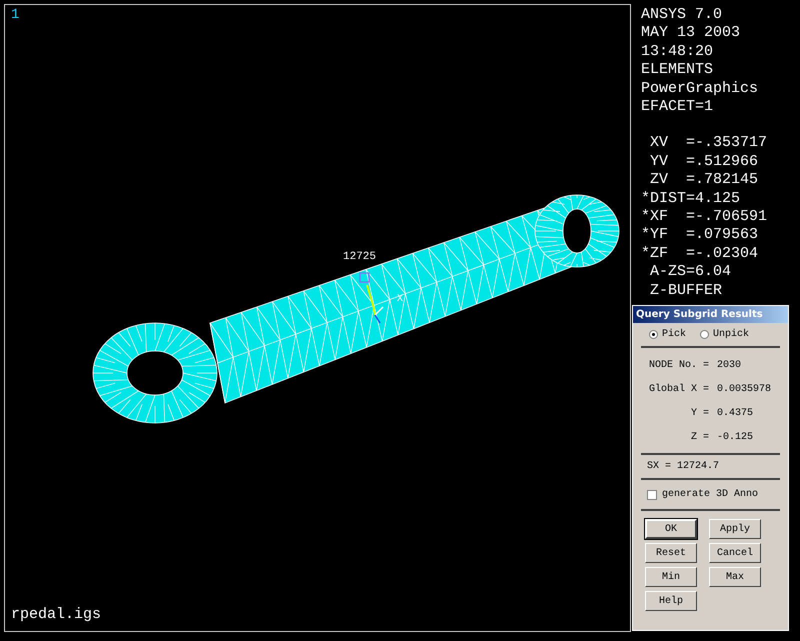  Describe the element at coordinates (678, 389) in the screenshot. I see `result-label: Global X =` at that location.